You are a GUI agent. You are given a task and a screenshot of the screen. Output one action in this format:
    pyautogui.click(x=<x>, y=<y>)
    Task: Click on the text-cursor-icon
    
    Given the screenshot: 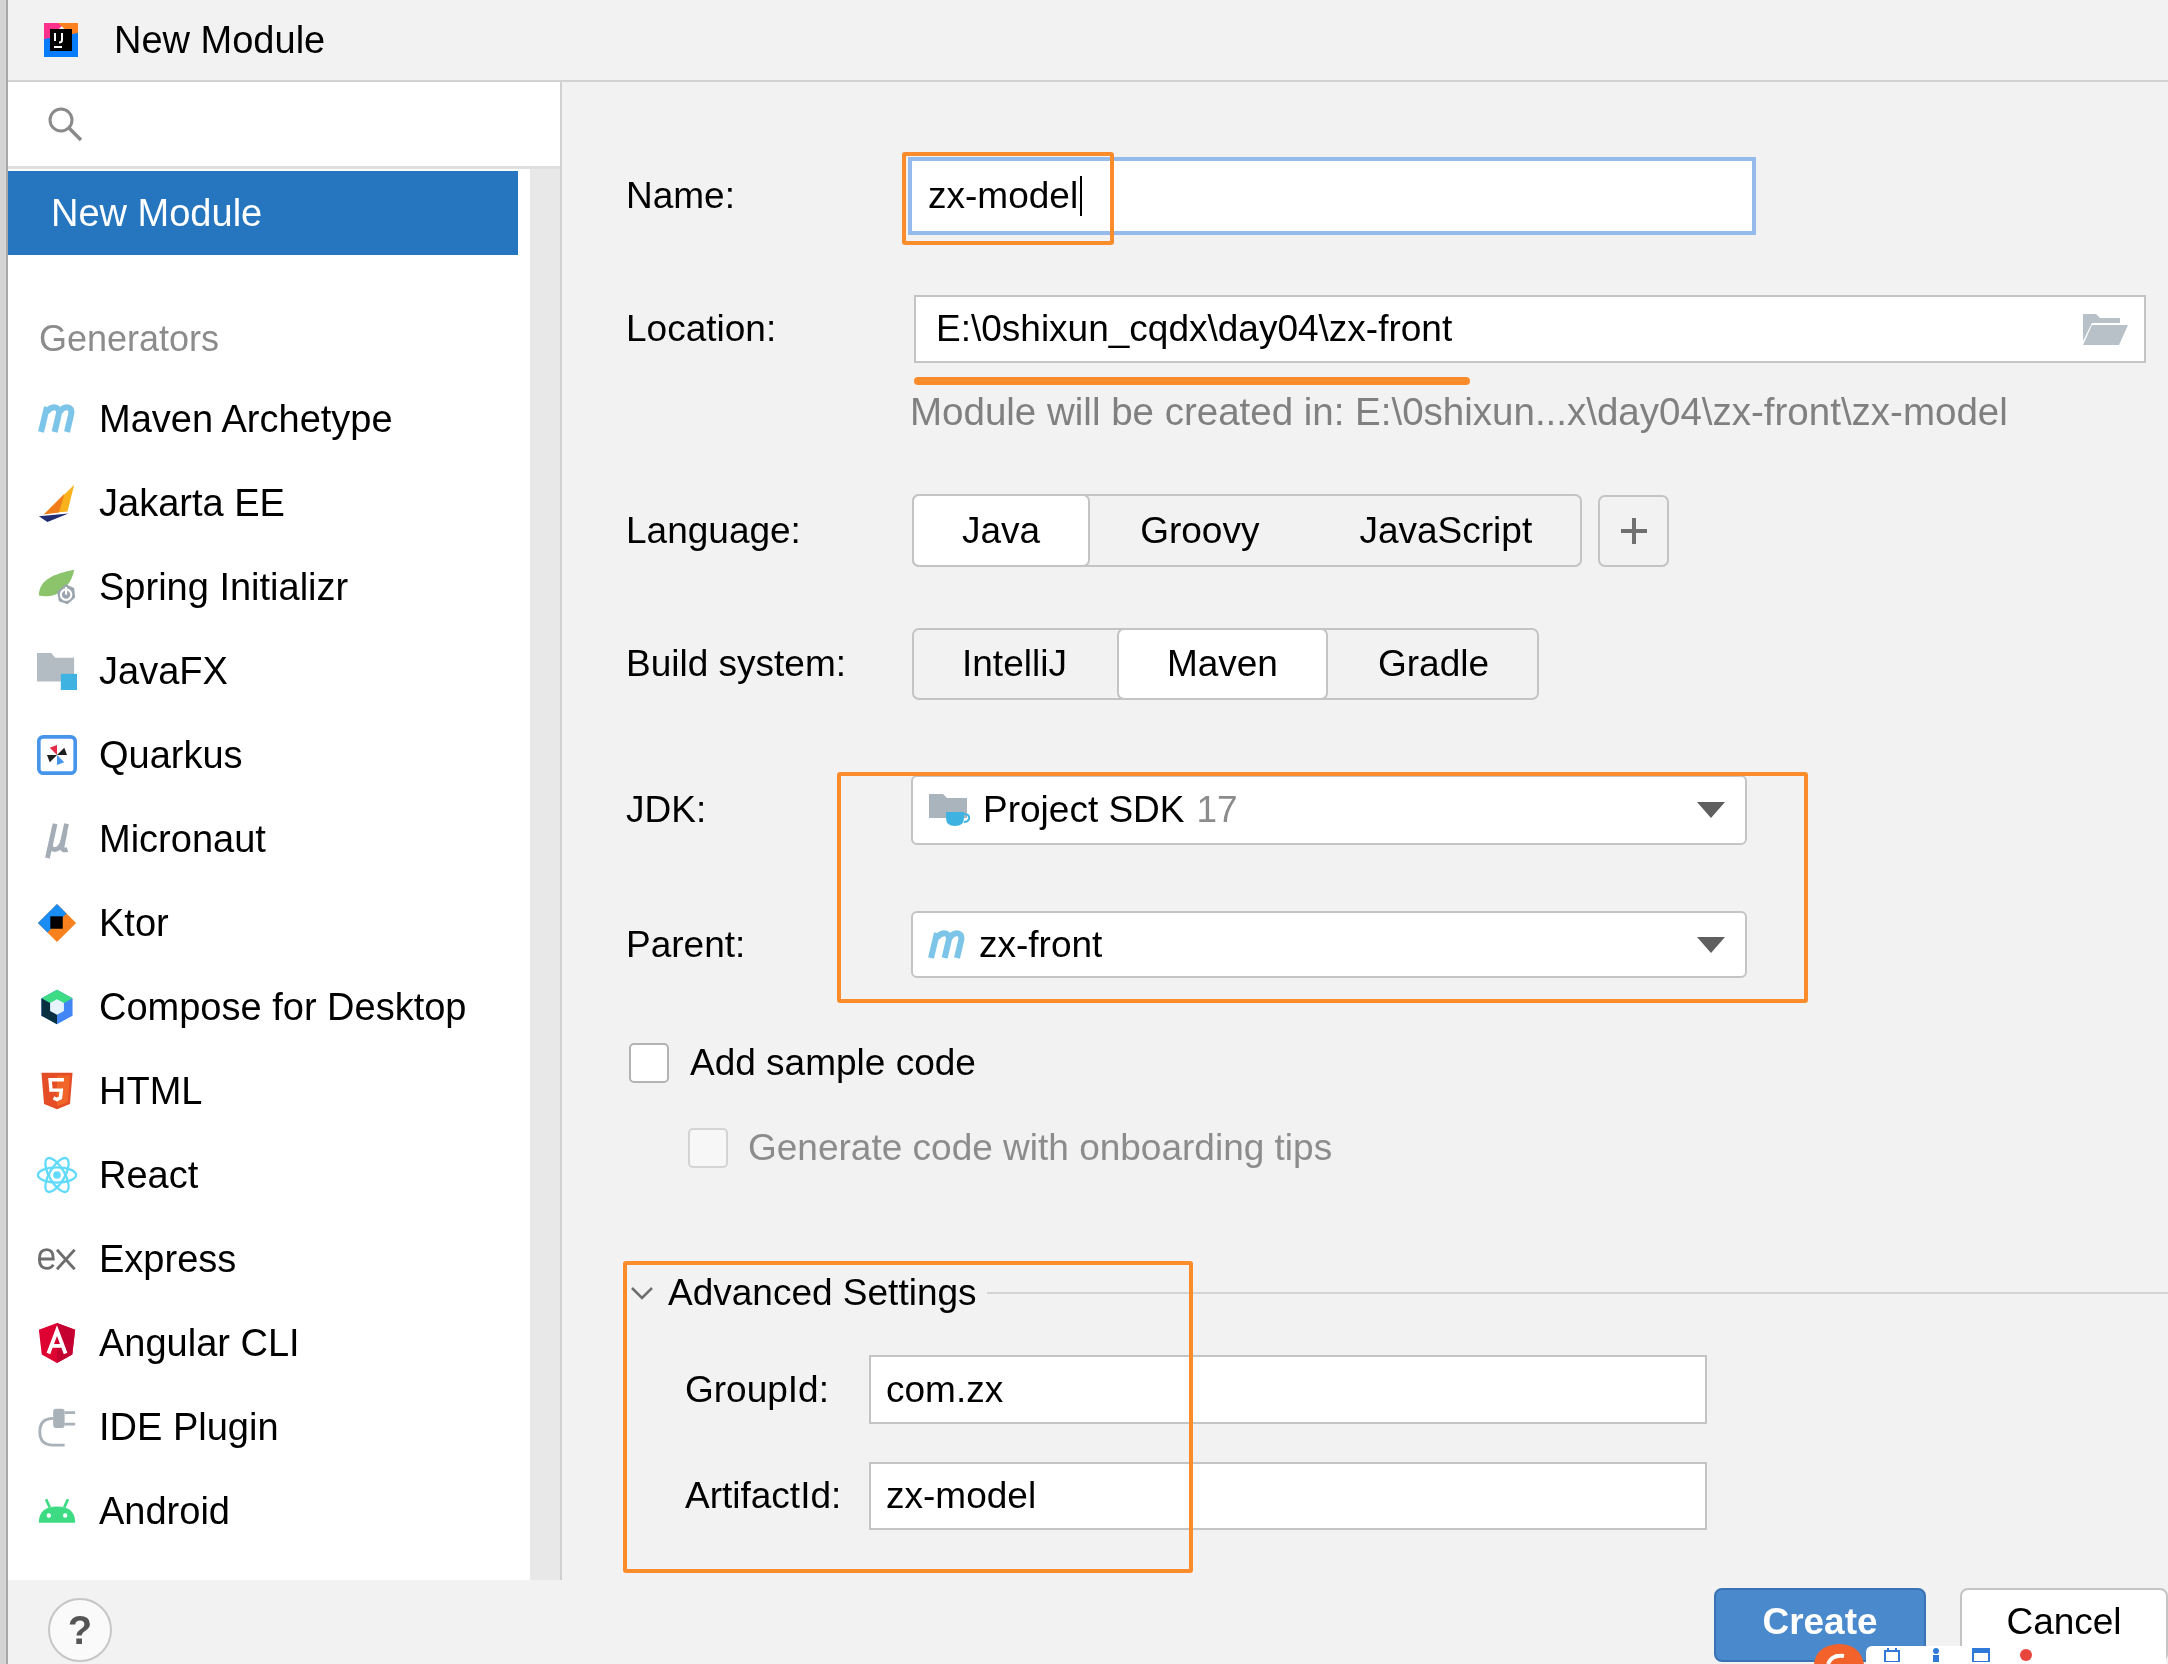 What is the action you would take?
    pyautogui.click(x=1081, y=196)
    